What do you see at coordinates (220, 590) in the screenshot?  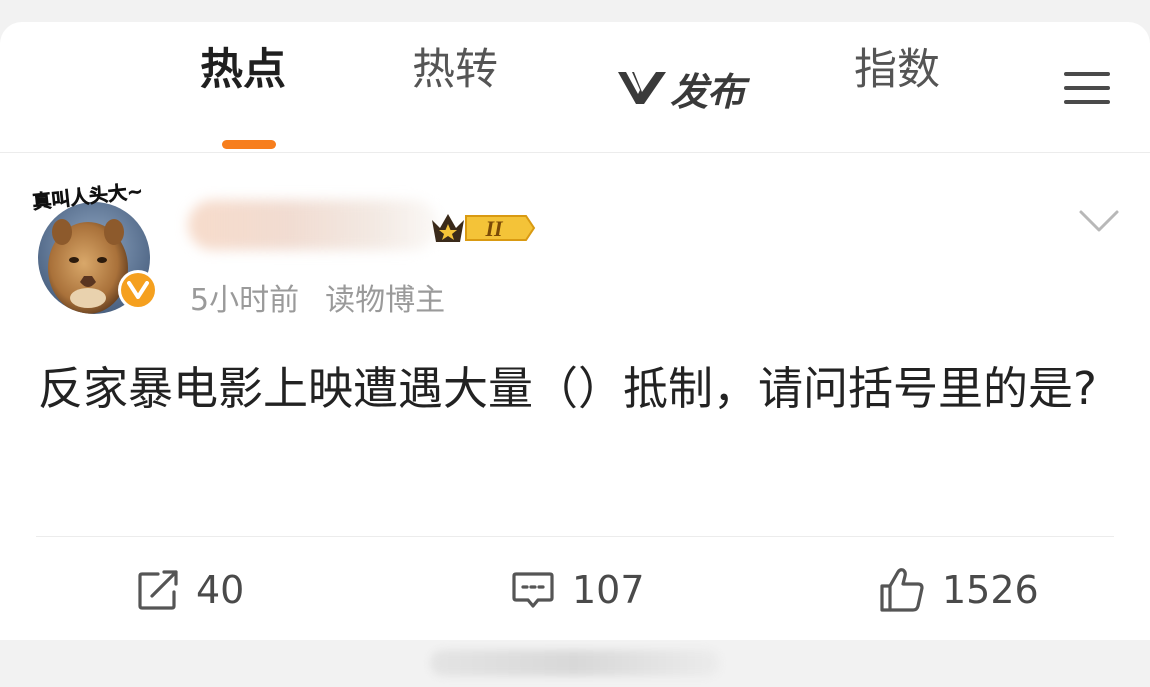 I see `repost-count: 40` at bounding box center [220, 590].